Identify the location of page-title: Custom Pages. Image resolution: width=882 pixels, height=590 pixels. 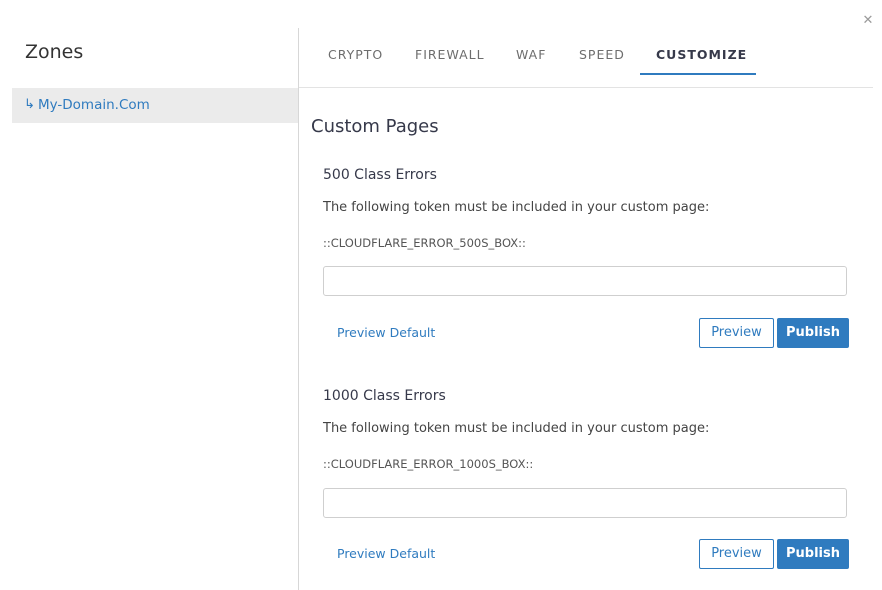
(375, 126).